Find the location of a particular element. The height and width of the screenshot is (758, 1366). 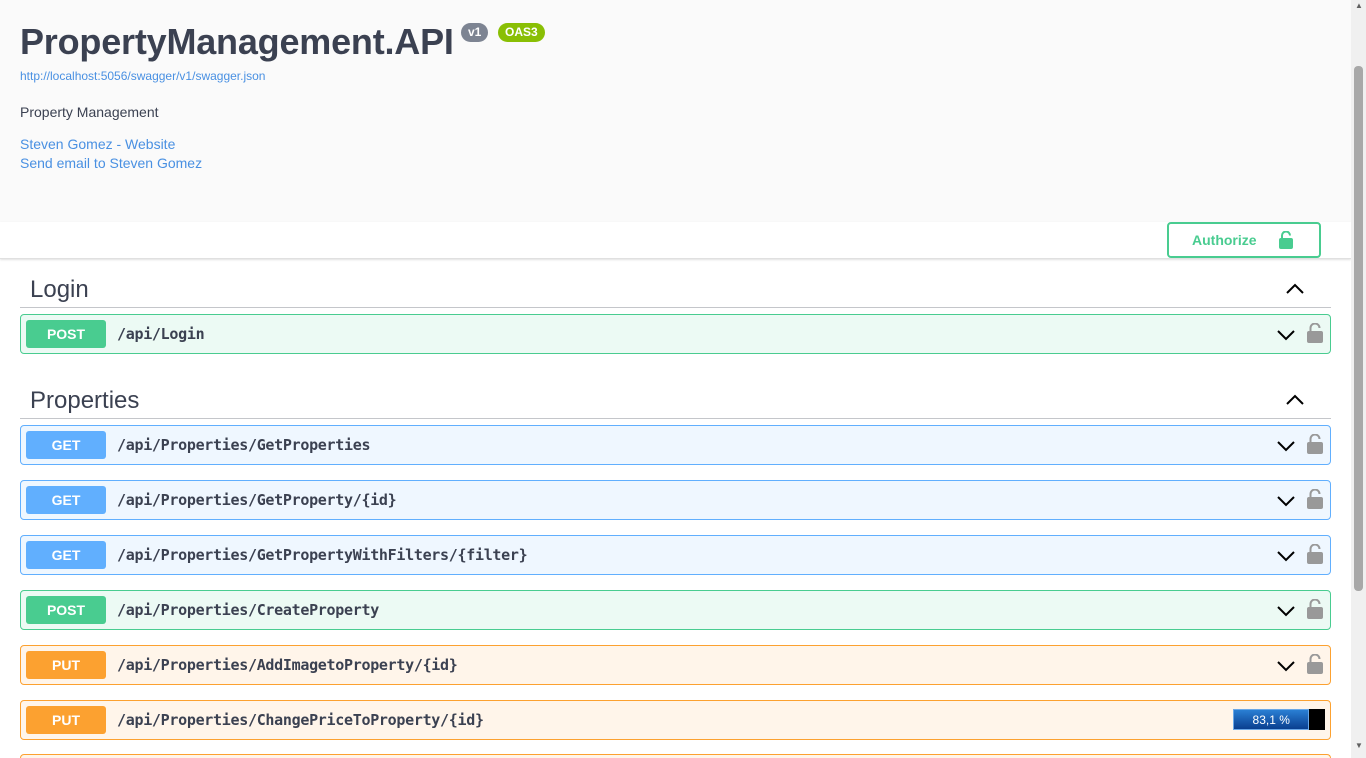

scroll-up-arrow-icon: ▲ is located at coordinates (1359, 6).